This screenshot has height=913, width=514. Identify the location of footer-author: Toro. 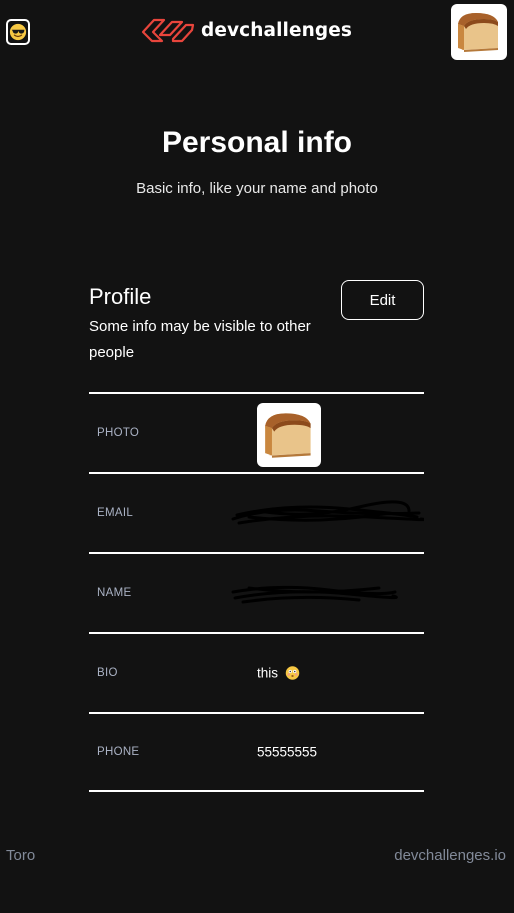
(21, 855).